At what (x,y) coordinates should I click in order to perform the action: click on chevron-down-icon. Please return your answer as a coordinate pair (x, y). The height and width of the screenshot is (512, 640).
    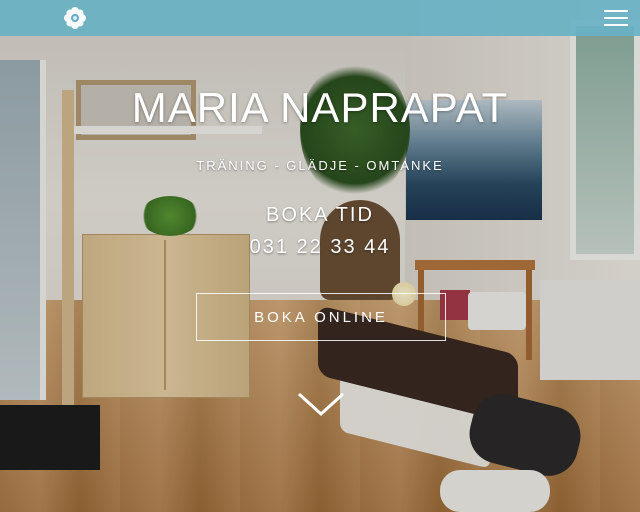
    Looking at the image, I should click on (321, 404).